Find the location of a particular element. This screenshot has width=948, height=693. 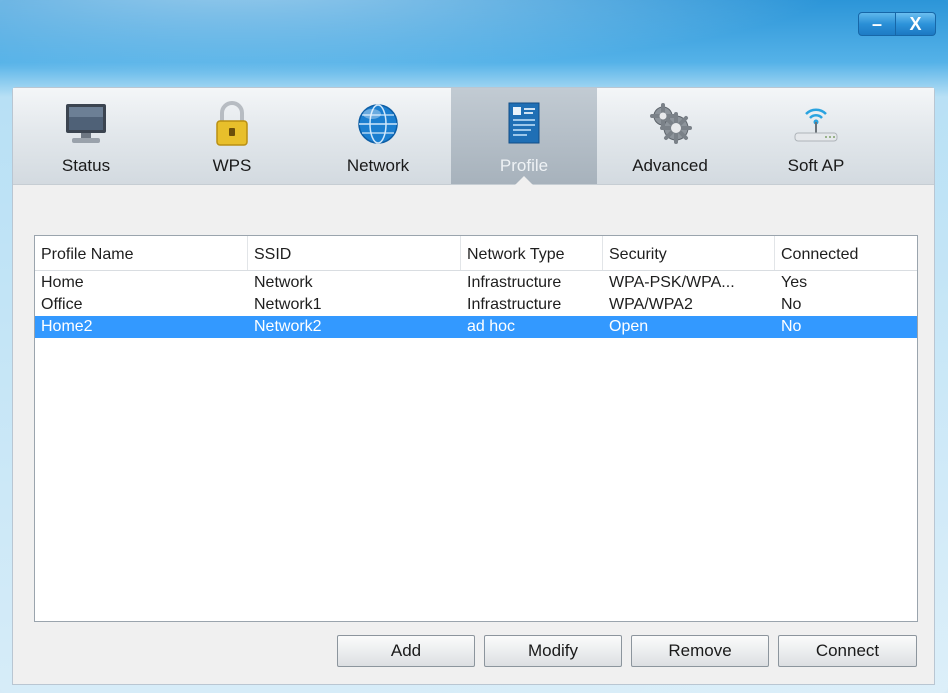

column-header-connected: Connected is located at coordinates (846, 253).